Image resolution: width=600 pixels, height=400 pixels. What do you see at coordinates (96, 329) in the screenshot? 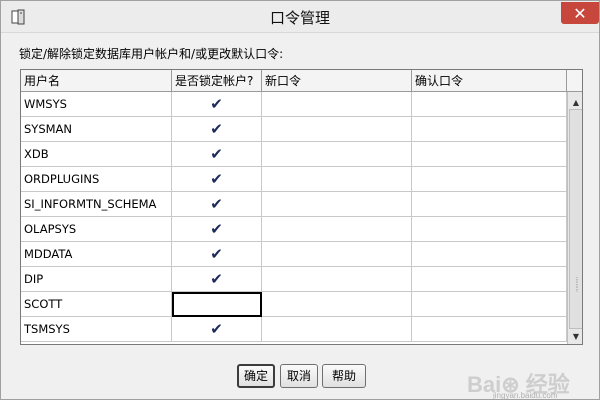
I see `cell-username: TSMSYS` at bounding box center [96, 329].